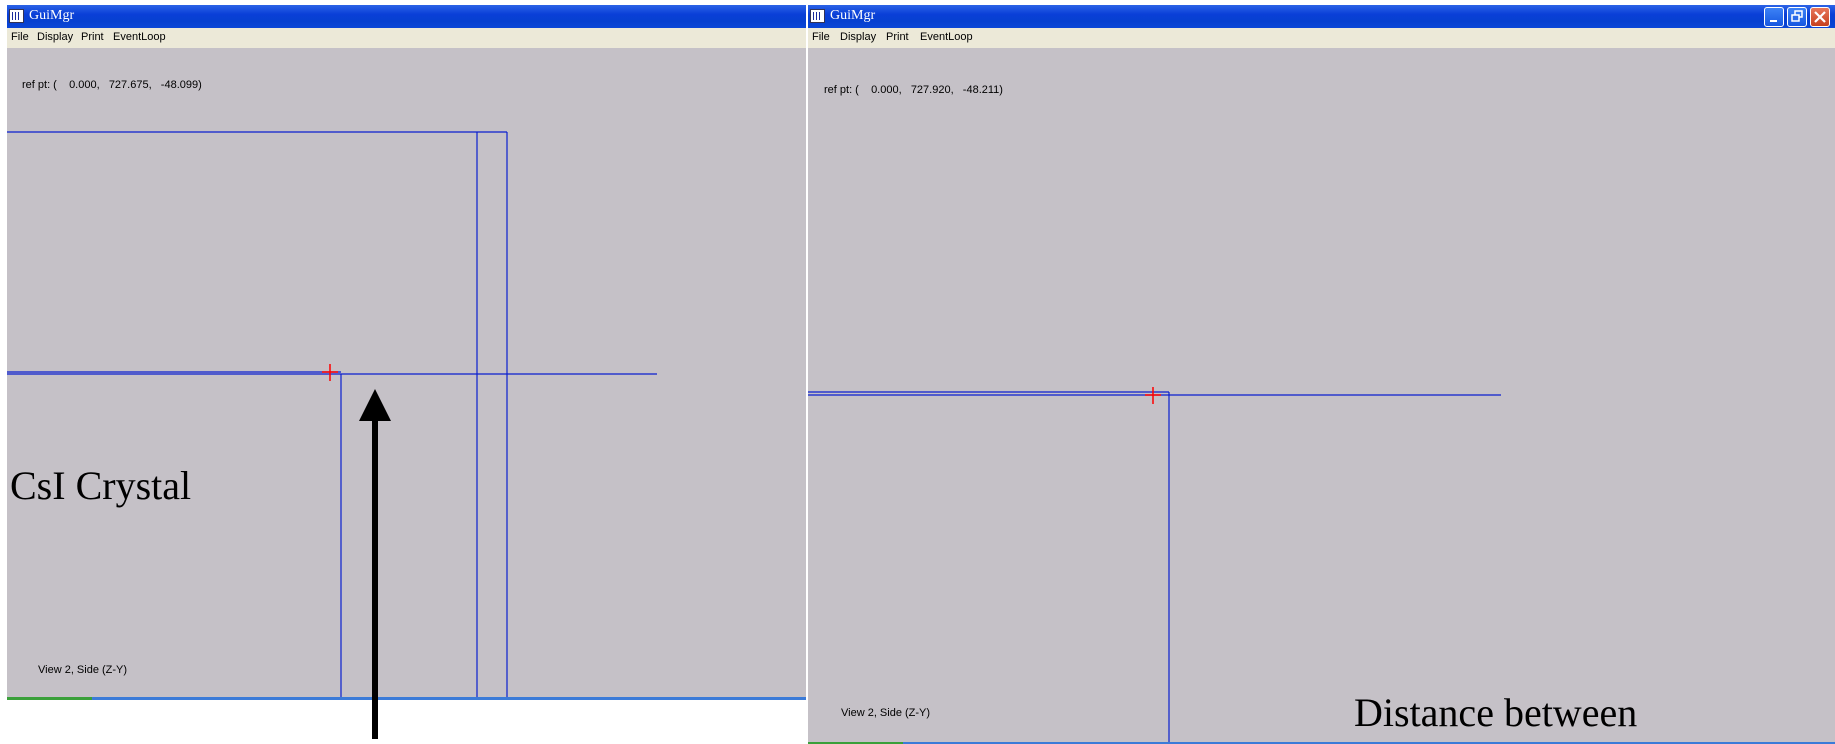  Describe the element at coordinates (1773, 21) in the screenshot. I see `minimize-icon` at that location.